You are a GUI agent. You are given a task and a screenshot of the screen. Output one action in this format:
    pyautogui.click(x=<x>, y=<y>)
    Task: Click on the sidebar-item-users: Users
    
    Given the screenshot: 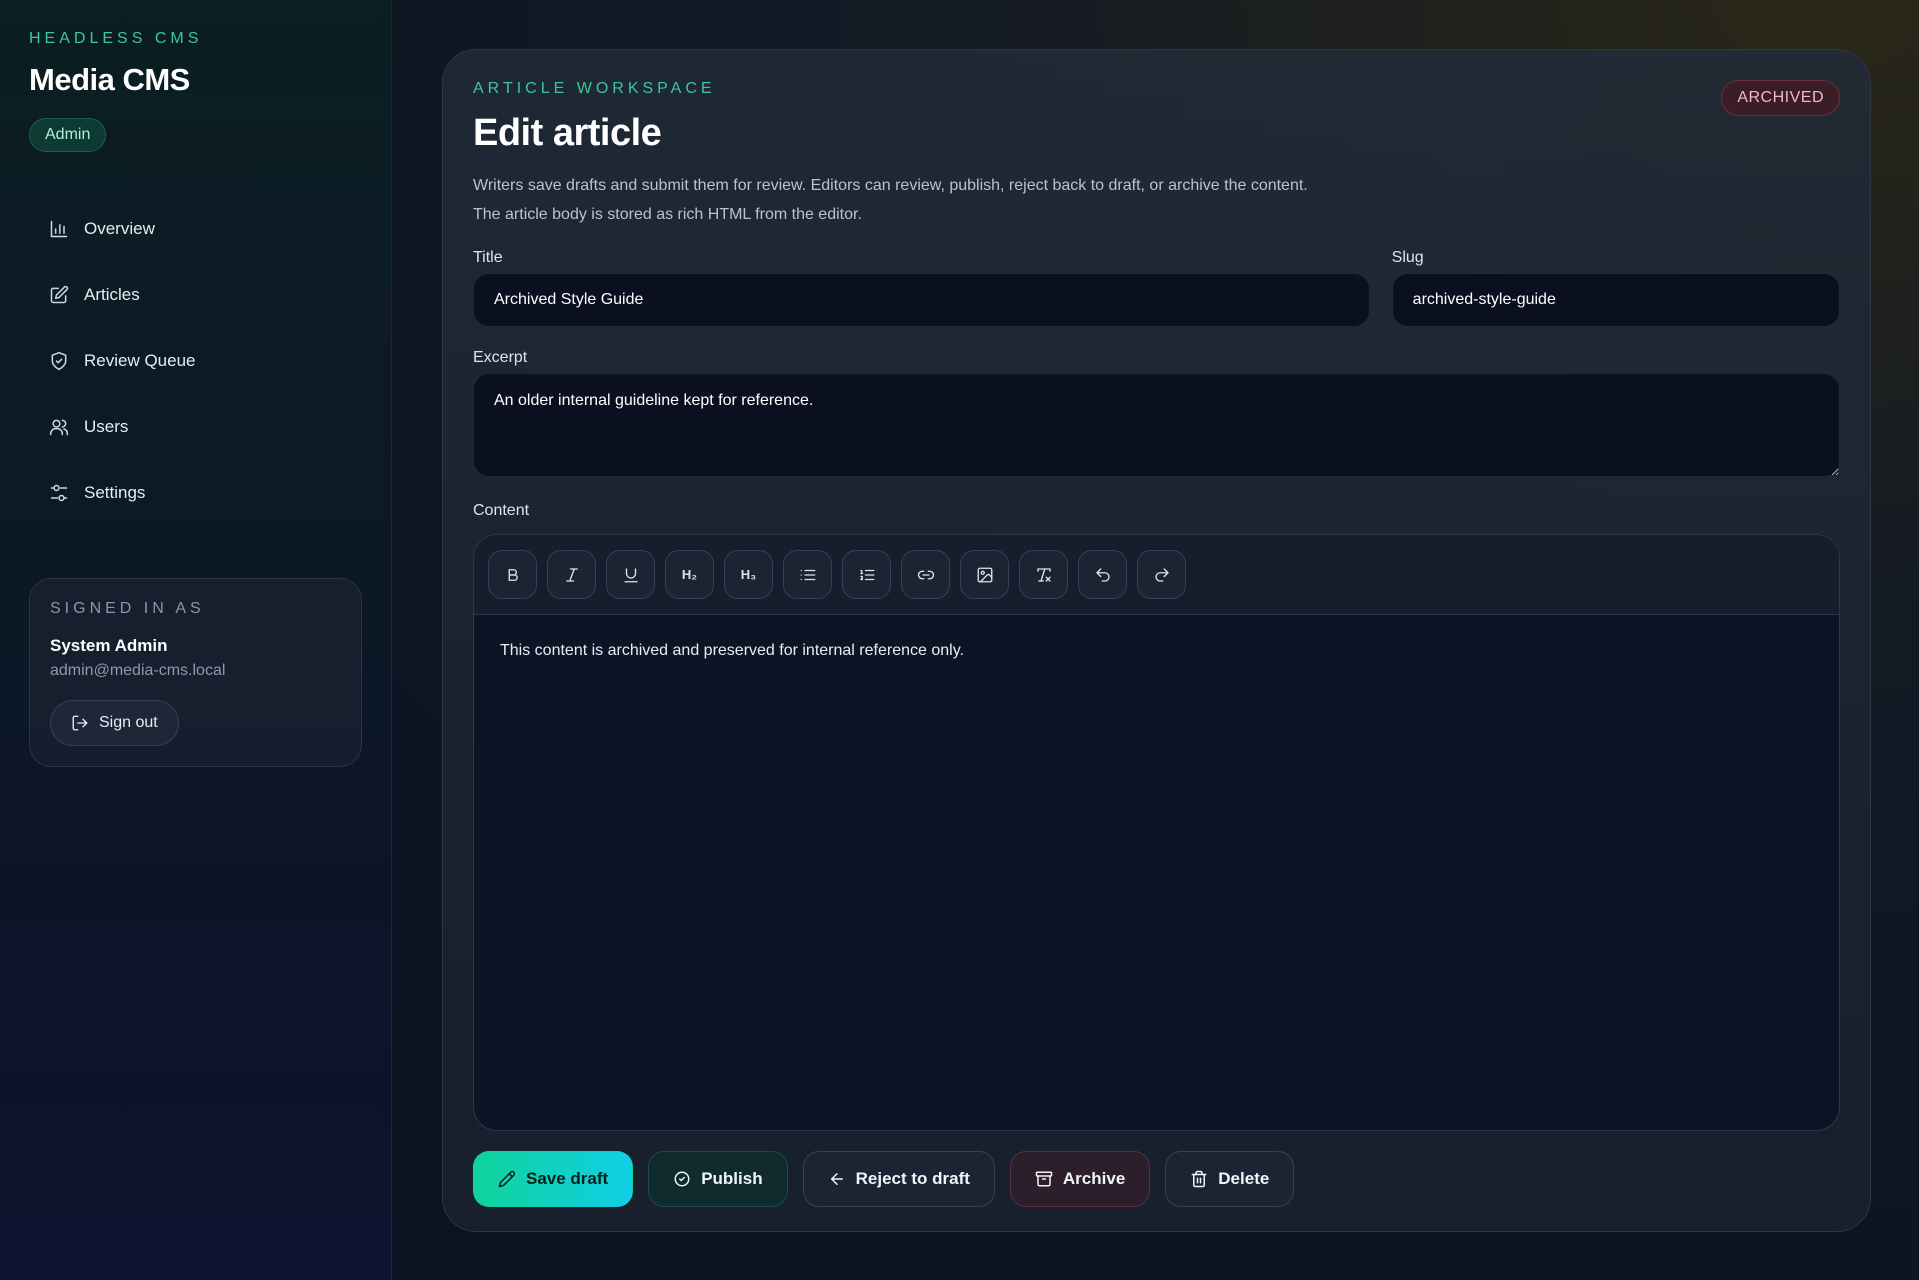 What is the action you would take?
    pyautogui.click(x=195, y=427)
    